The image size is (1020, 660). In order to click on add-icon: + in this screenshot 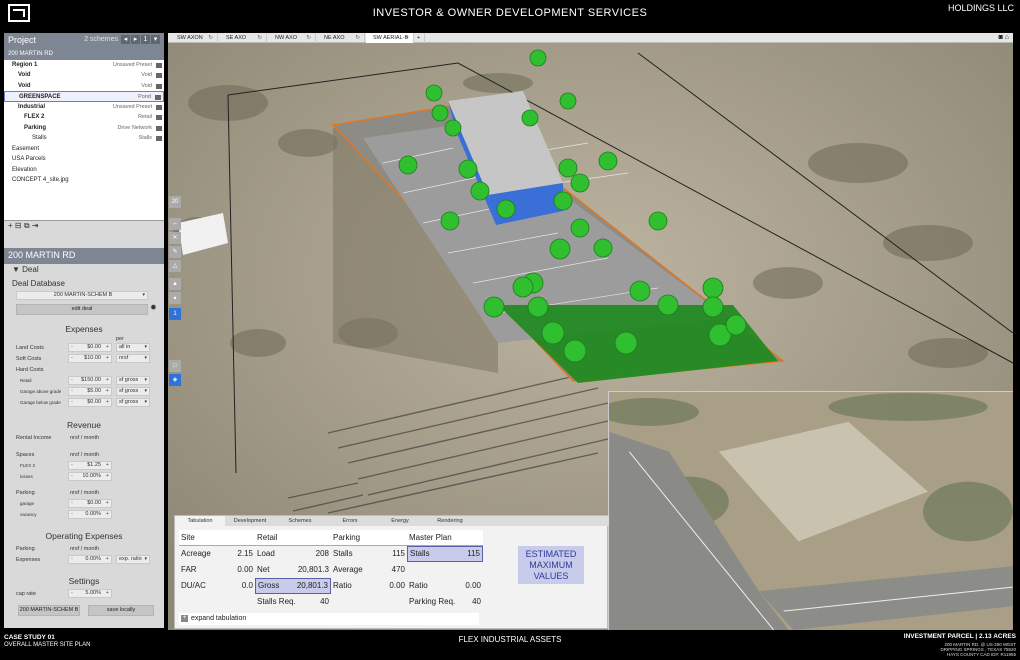, I will do `click(10, 225)`.